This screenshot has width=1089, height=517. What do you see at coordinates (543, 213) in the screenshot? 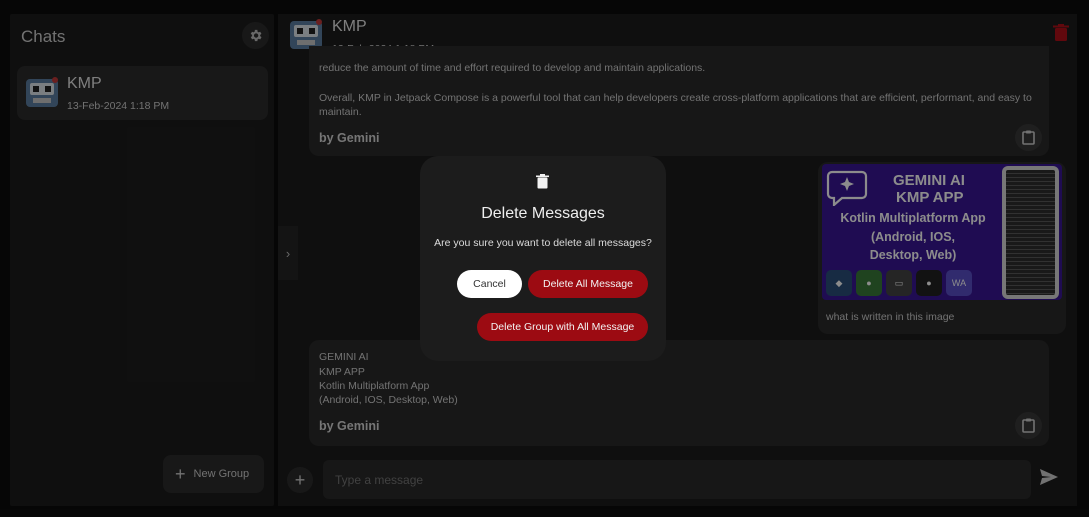
I see `dialog-title: Delete Messages` at bounding box center [543, 213].